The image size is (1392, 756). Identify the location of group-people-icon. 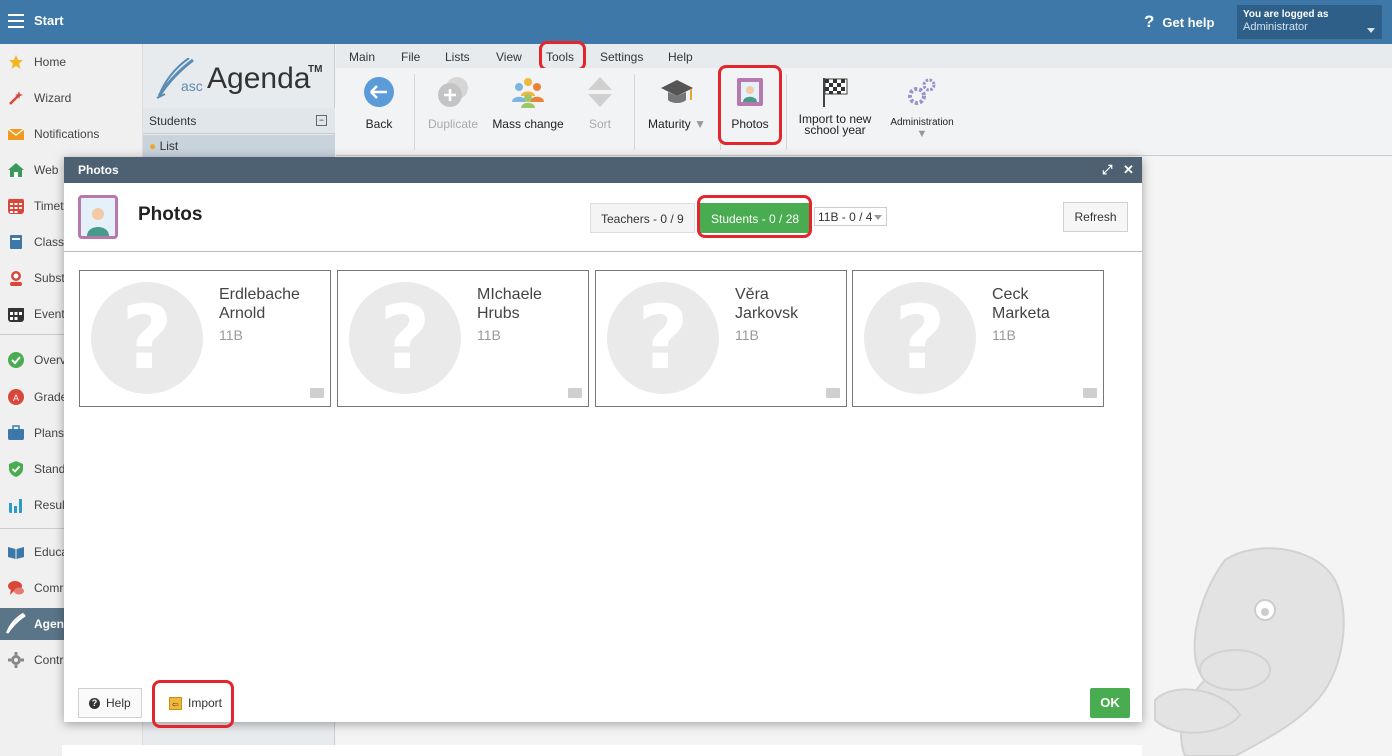
(528, 93).